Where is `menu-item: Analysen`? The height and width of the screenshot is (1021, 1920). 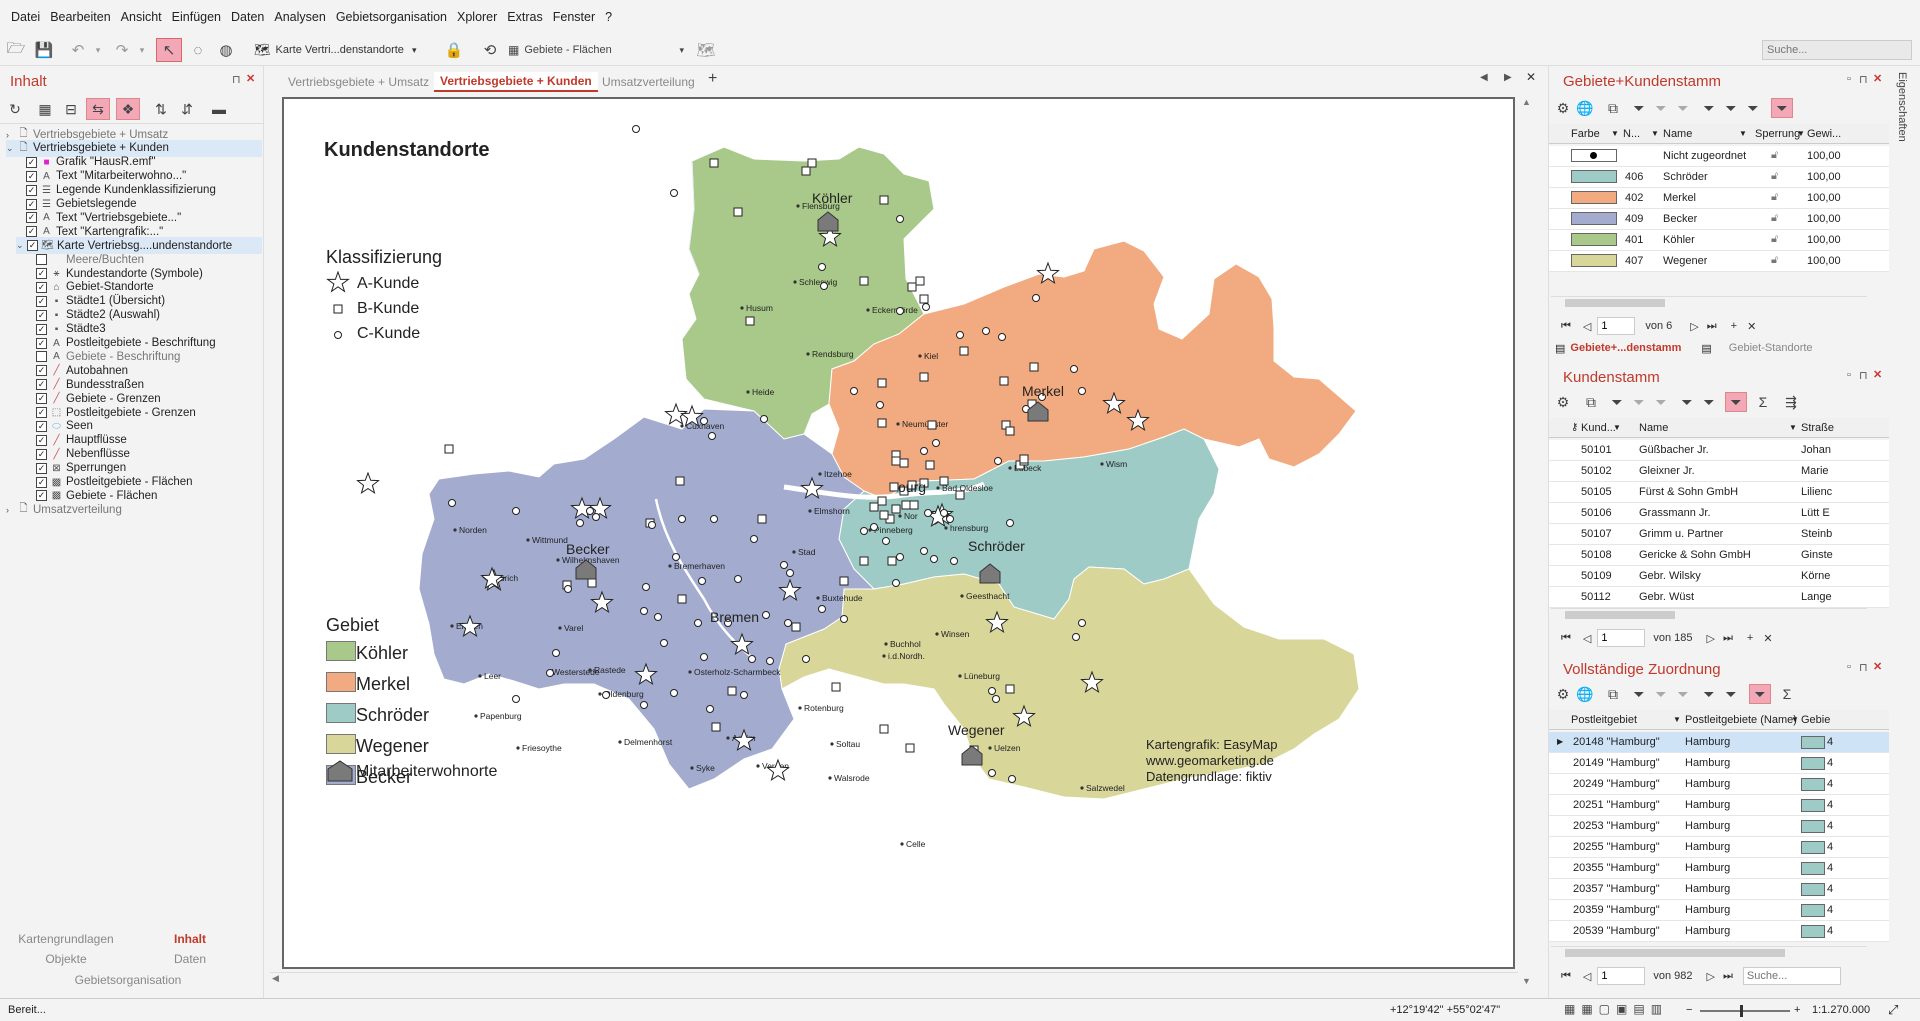
menu-item: Analysen is located at coordinates (299, 17).